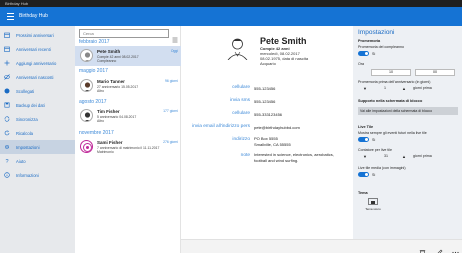  What do you see at coordinates (268, 63) in the screenshot?
I see `zodiac-sign: Acquario` at bounding box center [268, 63].